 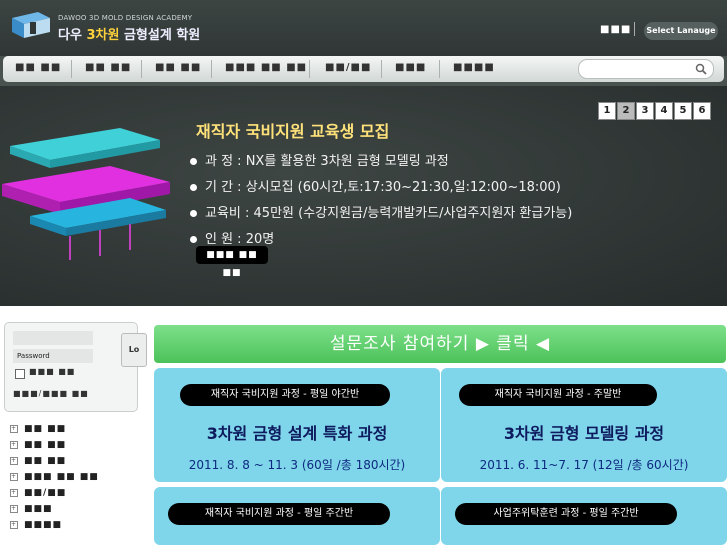 I want to click on banner-page-2: 2, so click(x=626, y=111).